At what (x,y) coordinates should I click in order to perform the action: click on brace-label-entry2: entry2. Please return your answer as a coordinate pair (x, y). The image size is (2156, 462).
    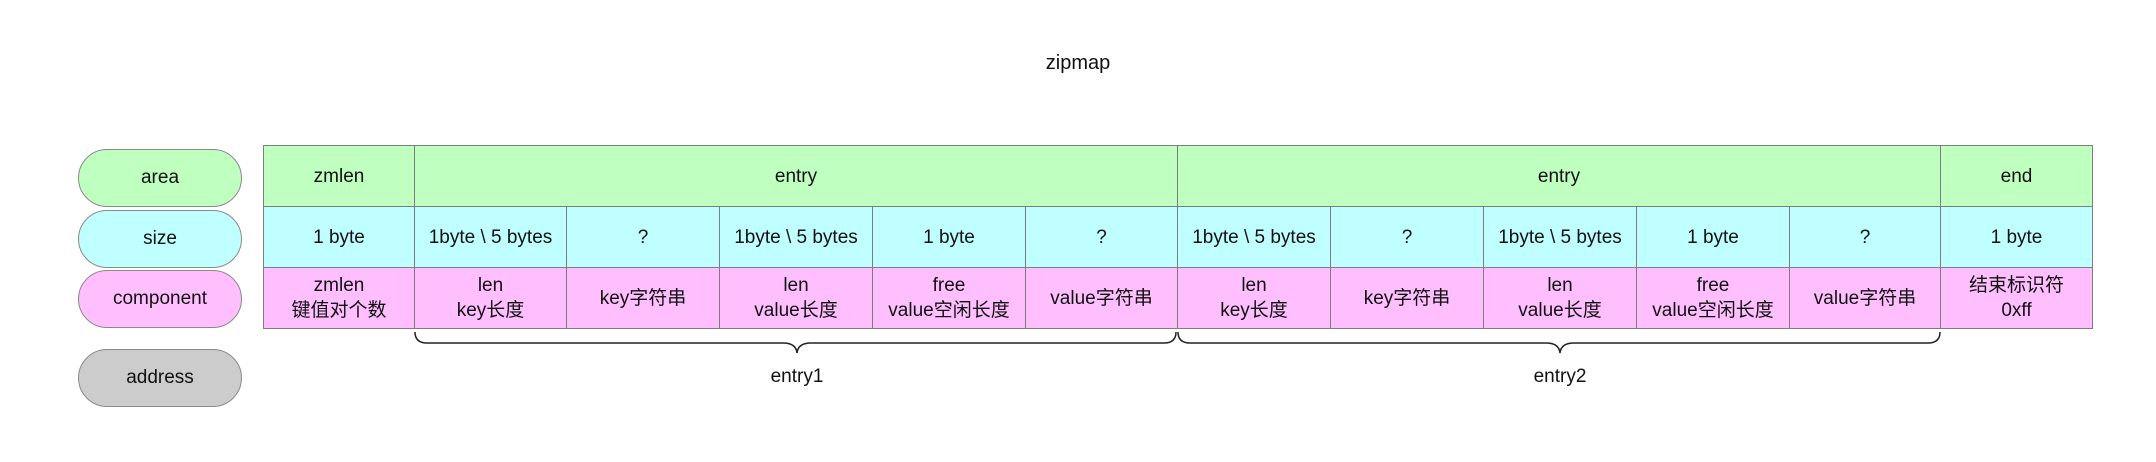
    Looking at the image, I should click on (1560, 376).